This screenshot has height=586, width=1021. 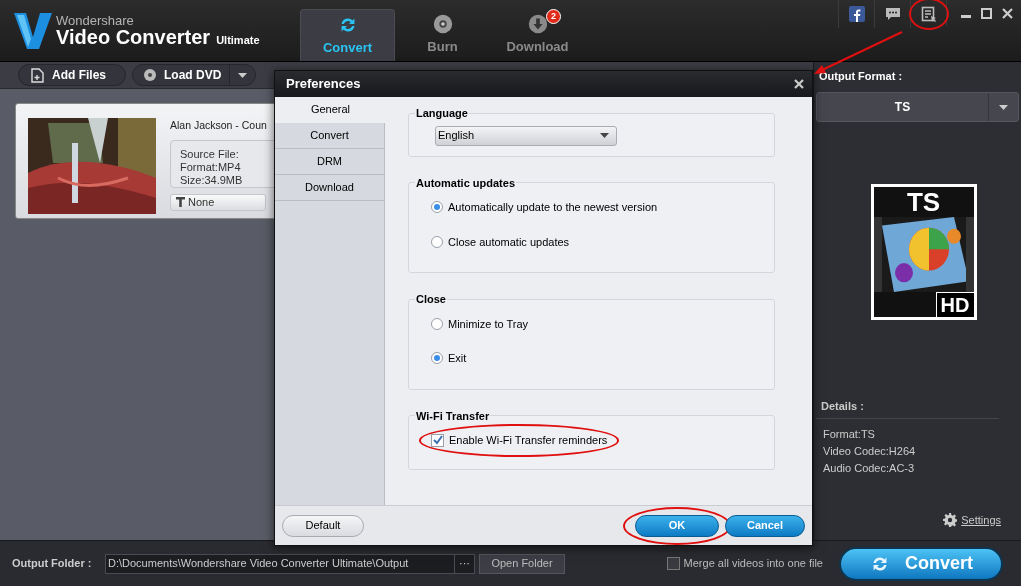 What do you see at coordinates (218, 202) in the screenshot?
I see `subtitle-dropdown: None` at bounding box center [218, 202].